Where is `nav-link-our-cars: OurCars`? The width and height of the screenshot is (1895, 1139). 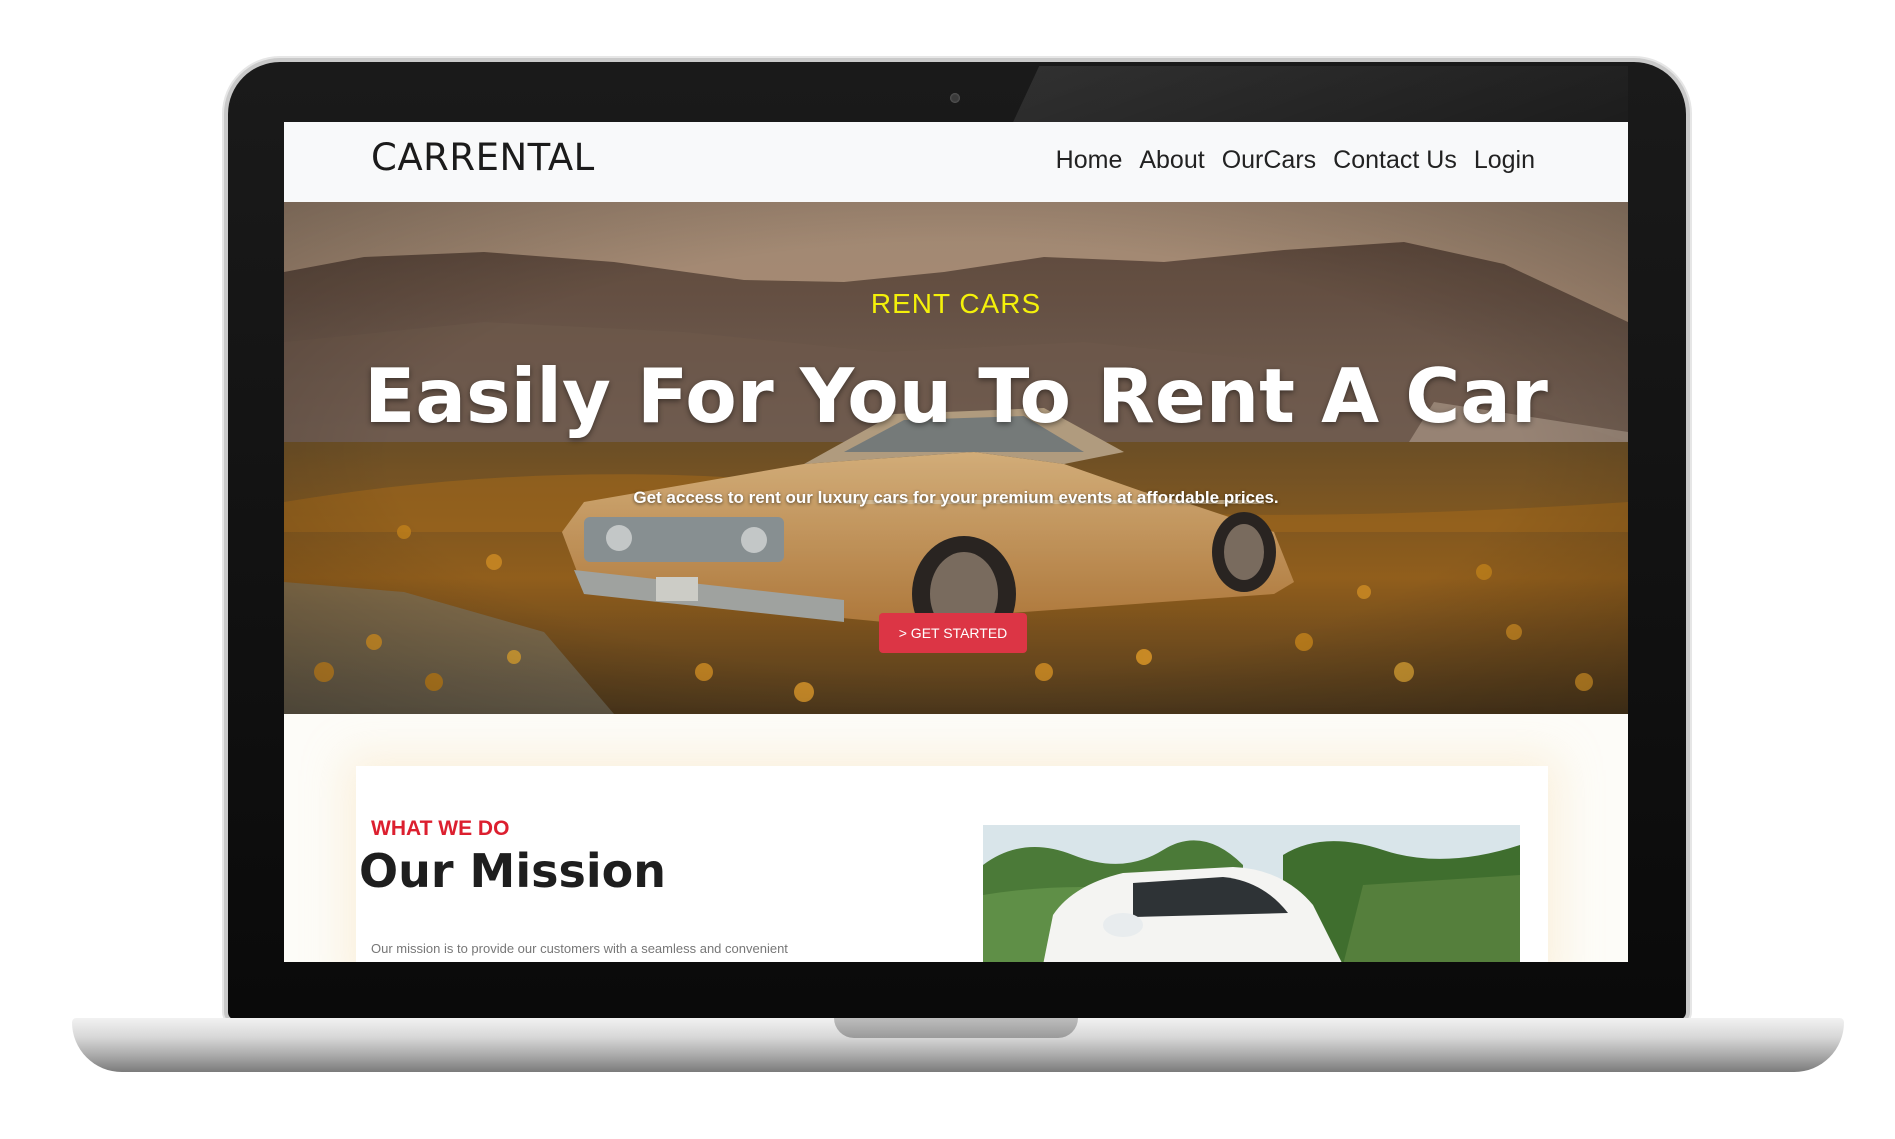
nav-link-our-cars: OurCars is located at coordinates (1269, 160).